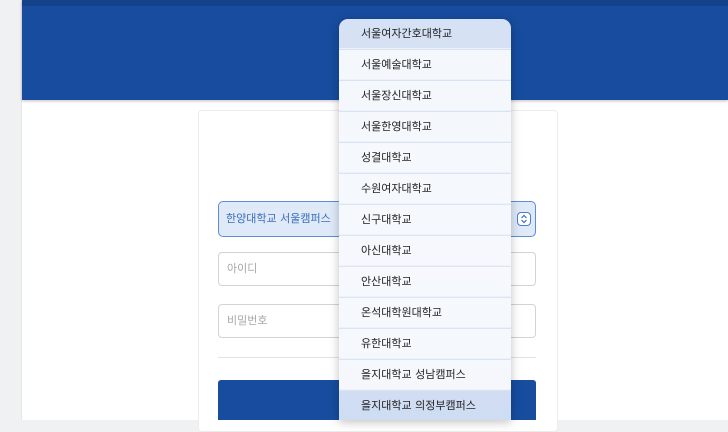  Describe the element at coordinates (242, 268) in the screenshot. I see `id-placeholder: 아이디` at that location.